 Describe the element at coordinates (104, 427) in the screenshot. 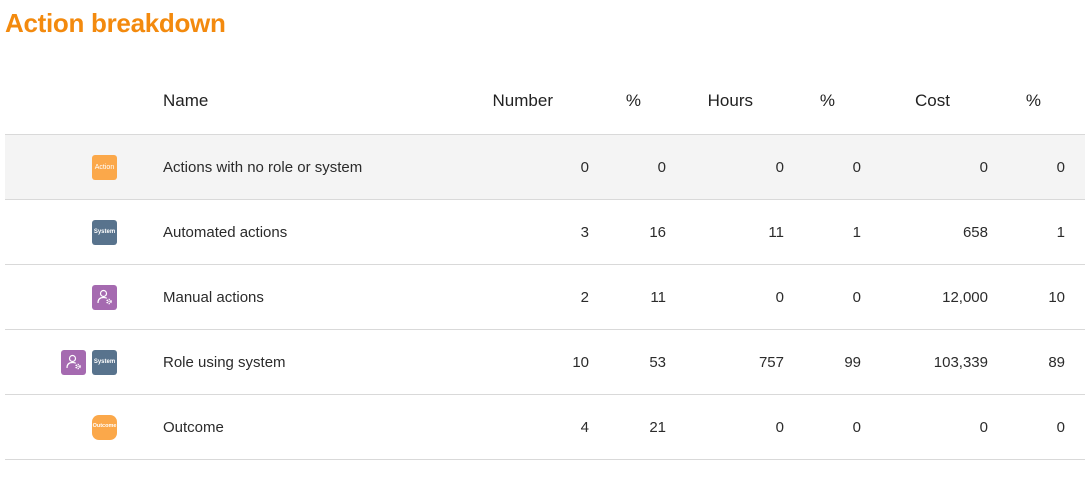

I see `outcome-badge-icon: Outcome` at that location.